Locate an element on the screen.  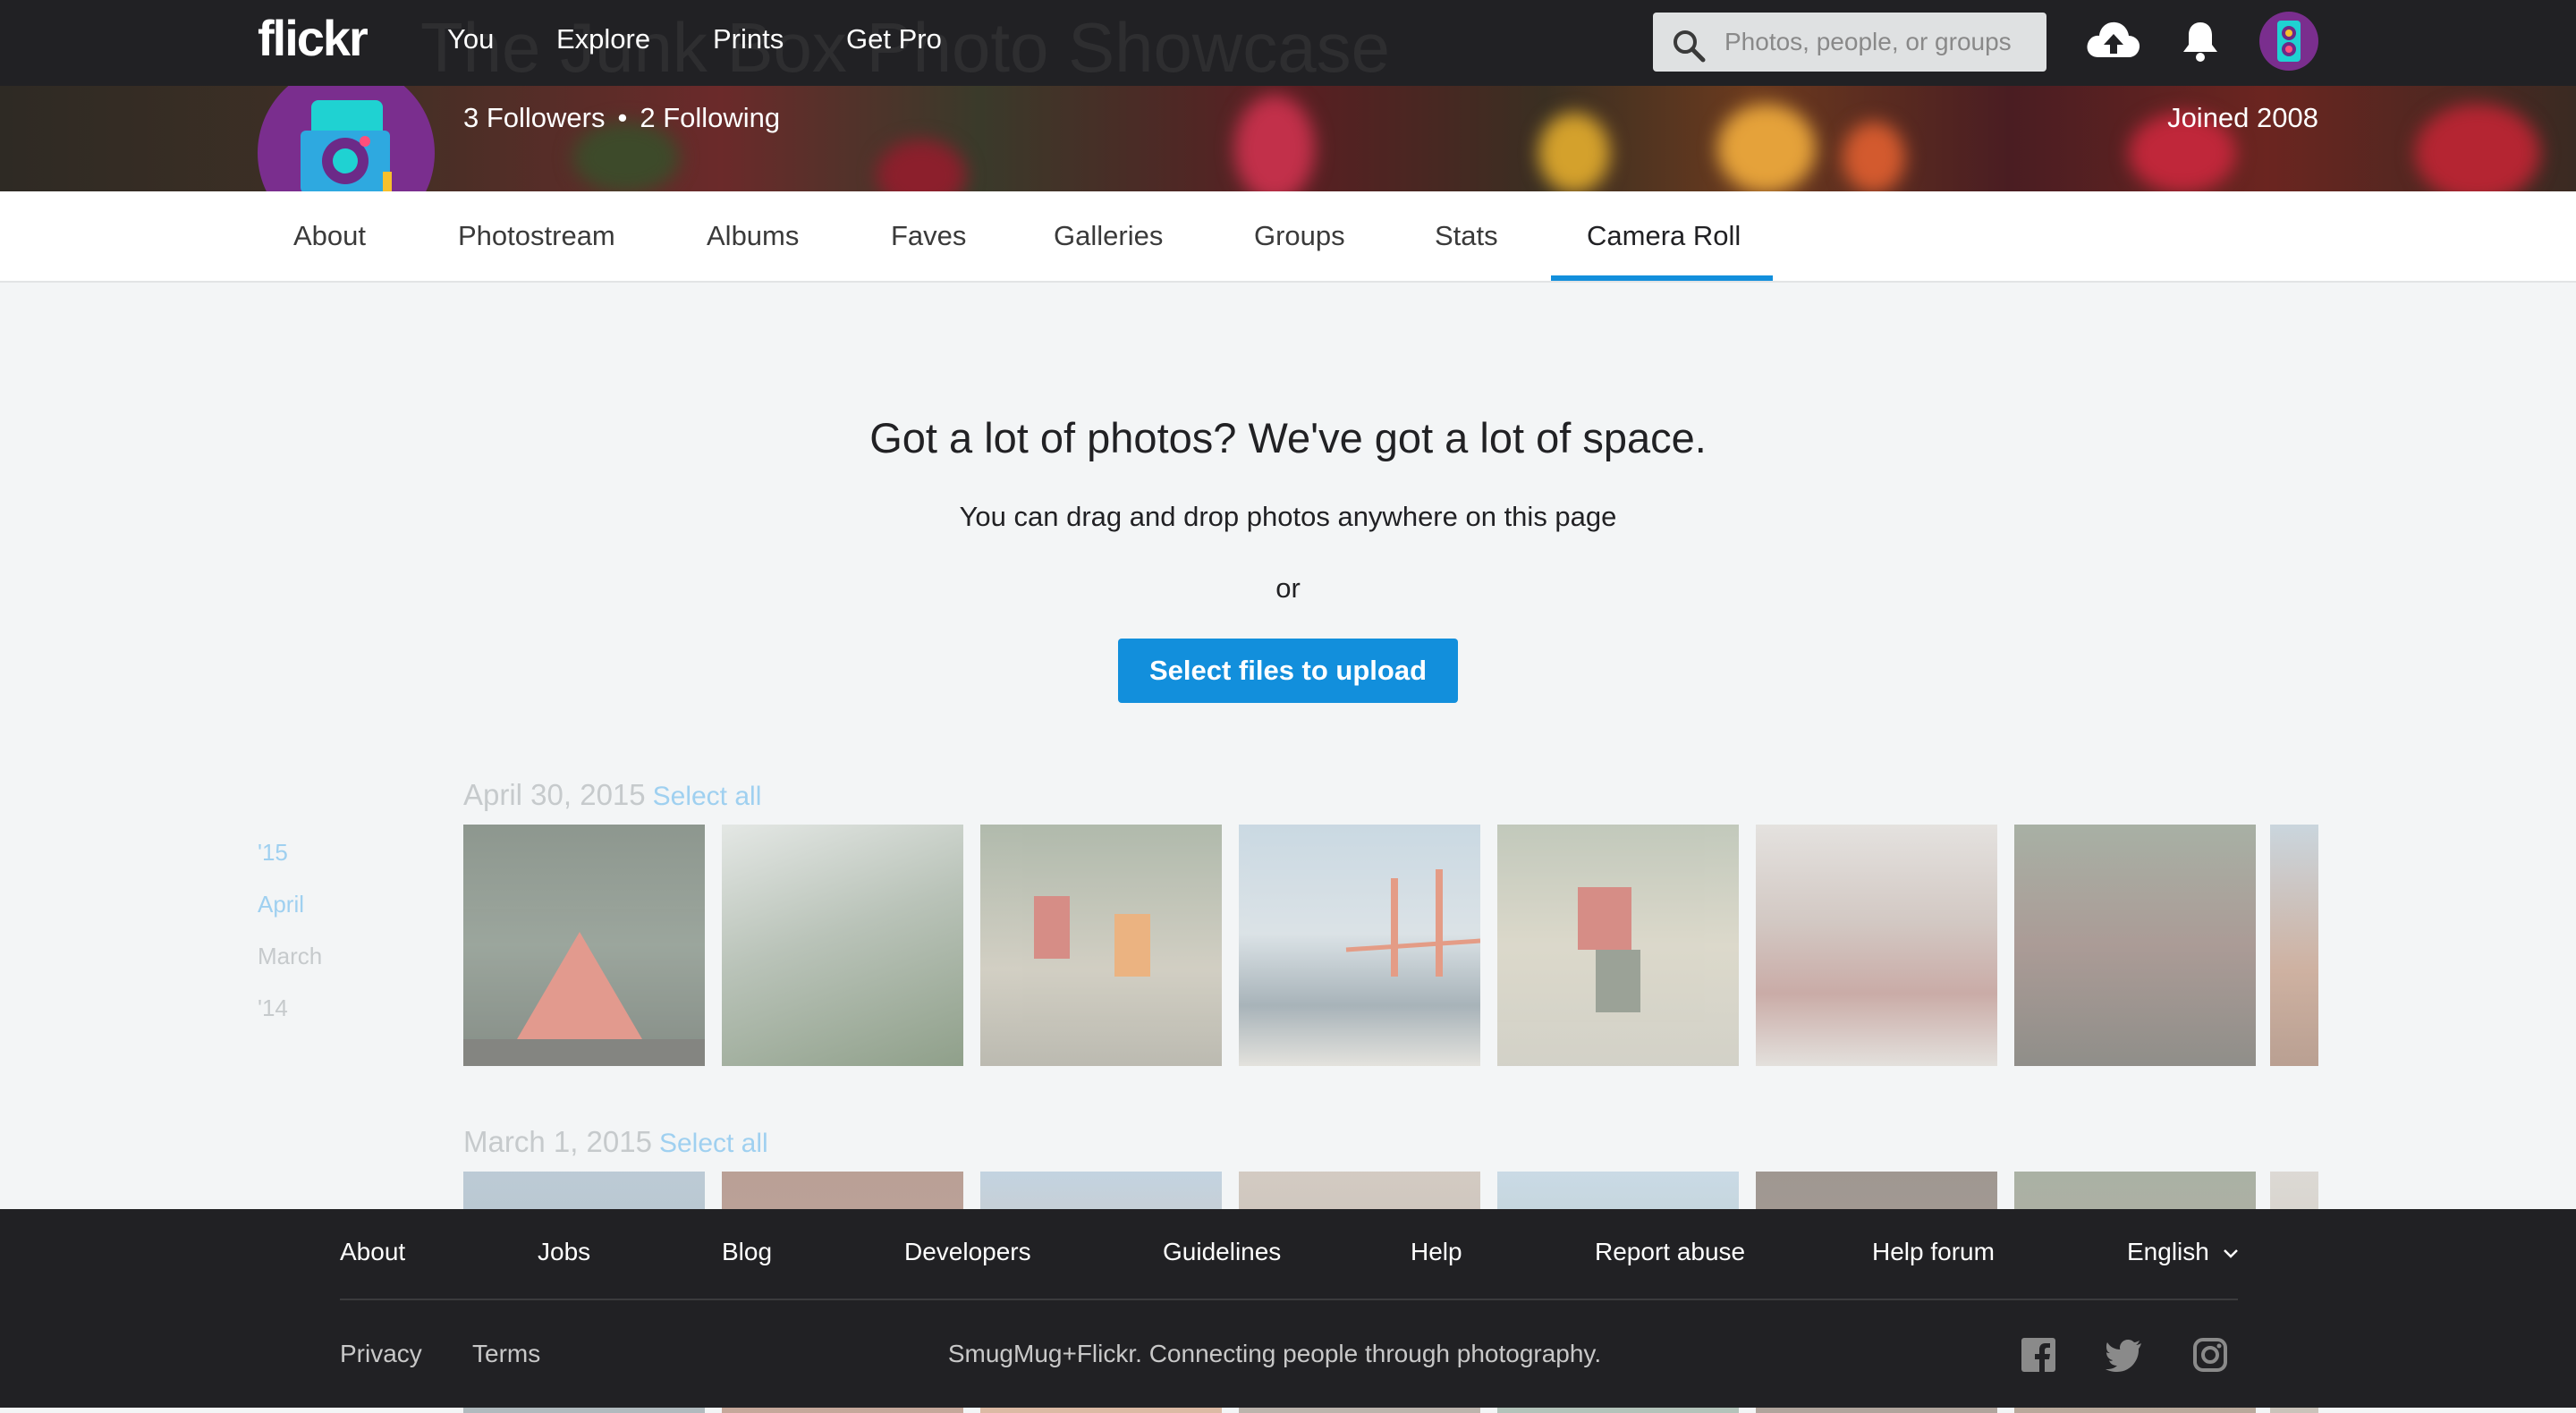
date-group-header: March 1, 2015 Select all is located at coordinates (615, 1142).